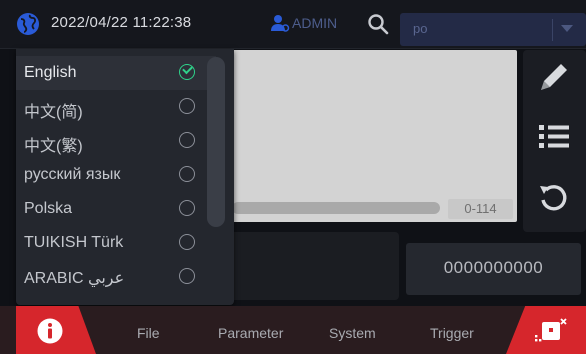 The width and height of the screenshot is (586, 354). What do you see at coordinates (121, 22) in the screenshot?
I see `datetime-display: 2022/04/22 11:22:38` at bounding box center [121, 22].